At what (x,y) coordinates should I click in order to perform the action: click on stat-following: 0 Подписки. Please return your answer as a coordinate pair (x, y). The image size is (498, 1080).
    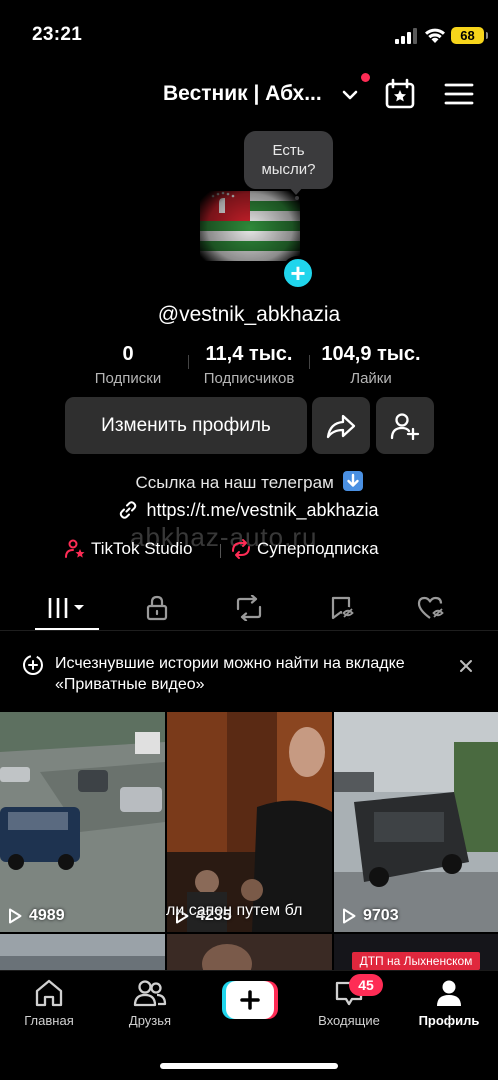
    Looking at the image, I should click on (128, 365).